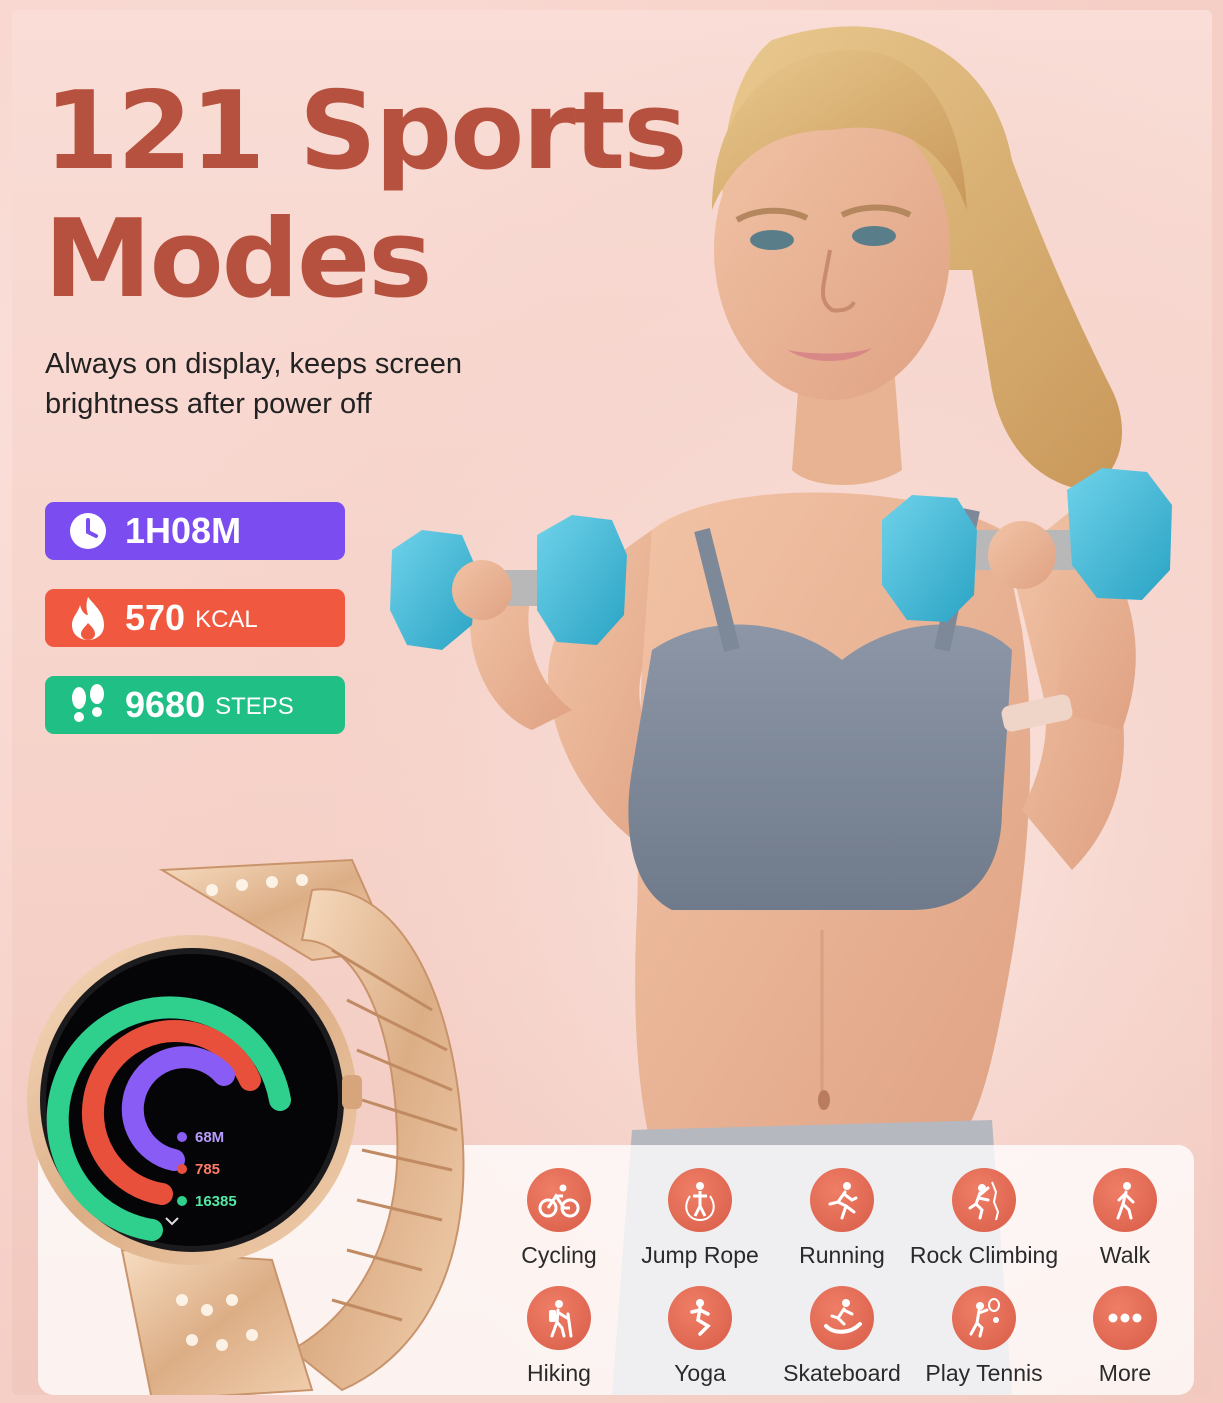 The image size is (1223, 1403). What do you see at coordinates (559, 1255) in the screenshot?
I see `mode-cycling-label: Cycling` at bounding box center [559, 1255].